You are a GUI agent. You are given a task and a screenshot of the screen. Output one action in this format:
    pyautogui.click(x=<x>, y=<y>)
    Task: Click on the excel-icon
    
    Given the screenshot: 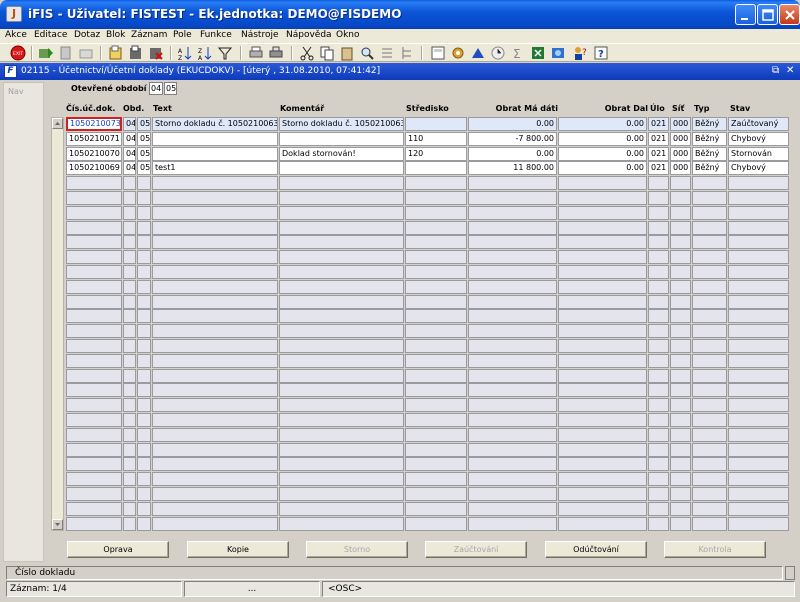 What is the action you would take?
    pyautogui.click(x=538, y=53)
    